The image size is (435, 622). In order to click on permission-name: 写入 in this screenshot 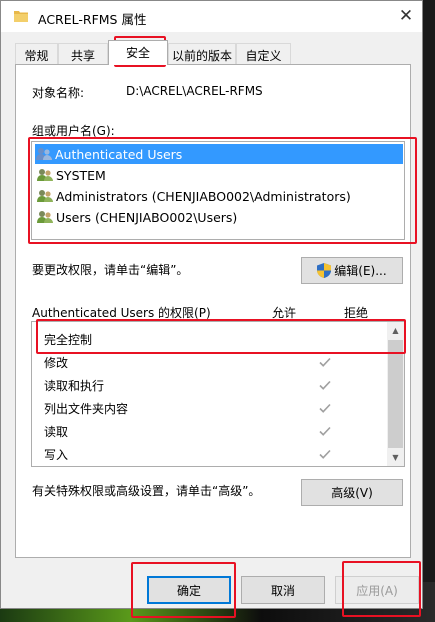, I will do `click(56, 454)`.